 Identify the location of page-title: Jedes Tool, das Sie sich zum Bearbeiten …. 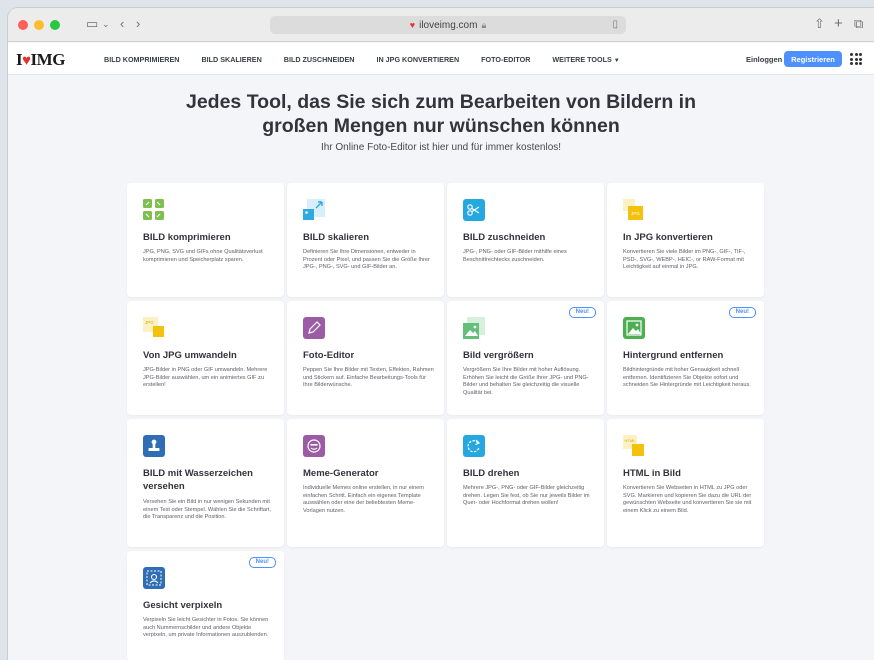
(441, 114).